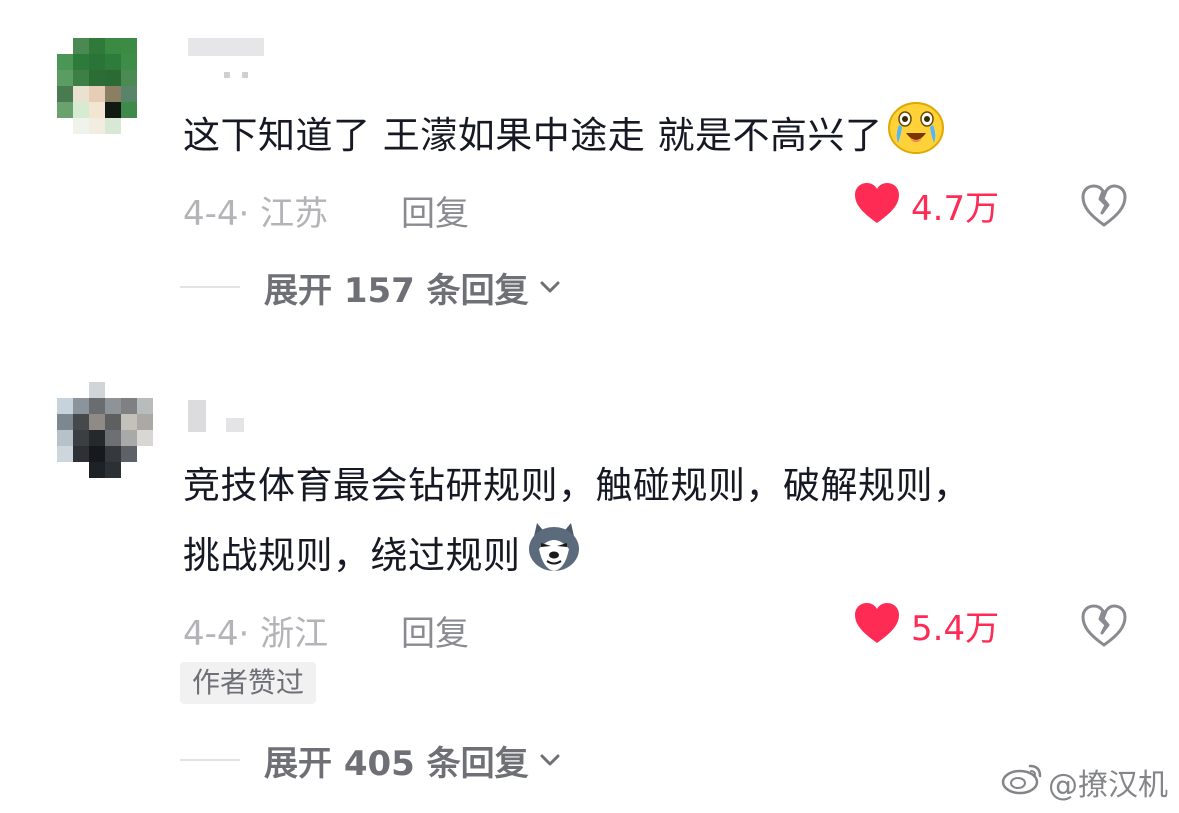 This screenshot has height=813, width=1179. I want to click on comment-text-line-2-wrap: 挑战规则，绕过规则, so click(663, 557).